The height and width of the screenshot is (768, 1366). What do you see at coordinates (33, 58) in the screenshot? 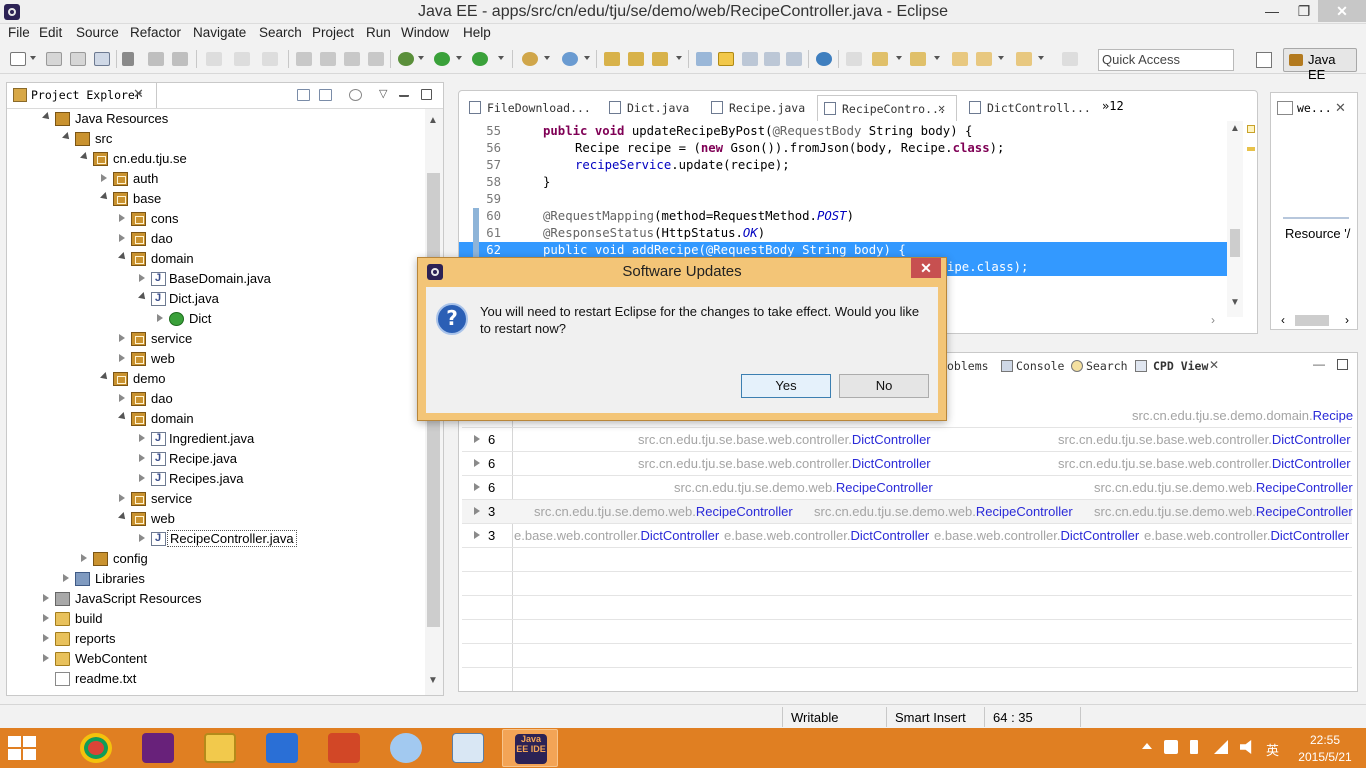
I see `new-dropdown-icon` at bounding box center [33, 58].